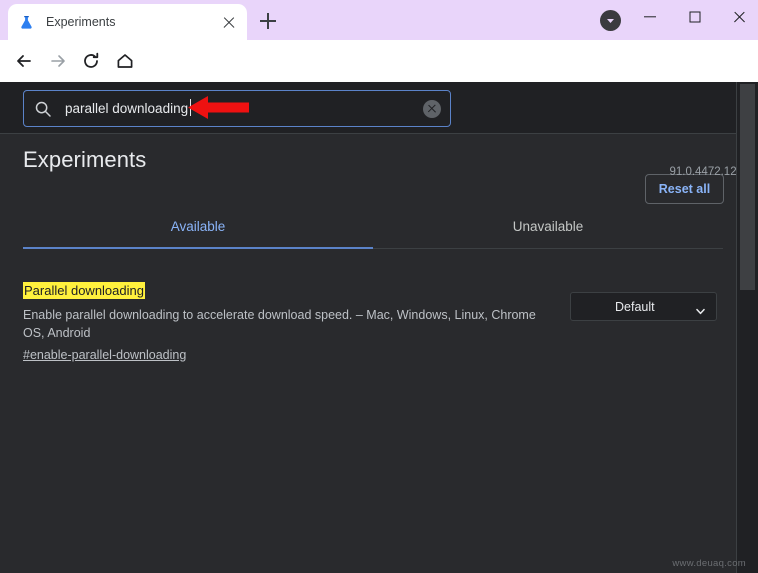 Image resolution: width=758 pixels, height=573 pixels. I want to click on search-input: parallel downloading, so click(237, 108).